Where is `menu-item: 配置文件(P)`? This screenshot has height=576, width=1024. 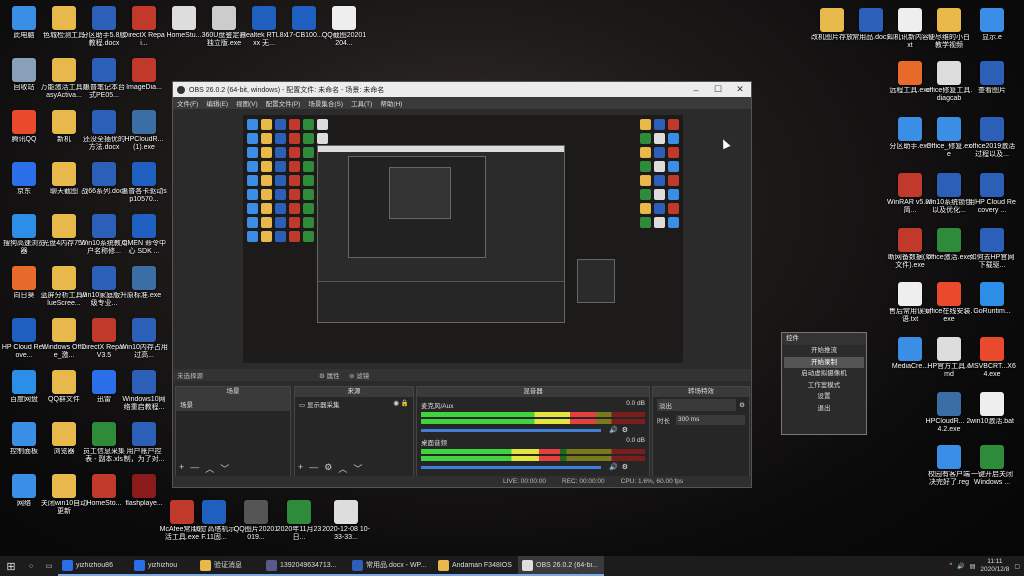 menu-item: 配置文件(P) is located at coordinates (283, 103).